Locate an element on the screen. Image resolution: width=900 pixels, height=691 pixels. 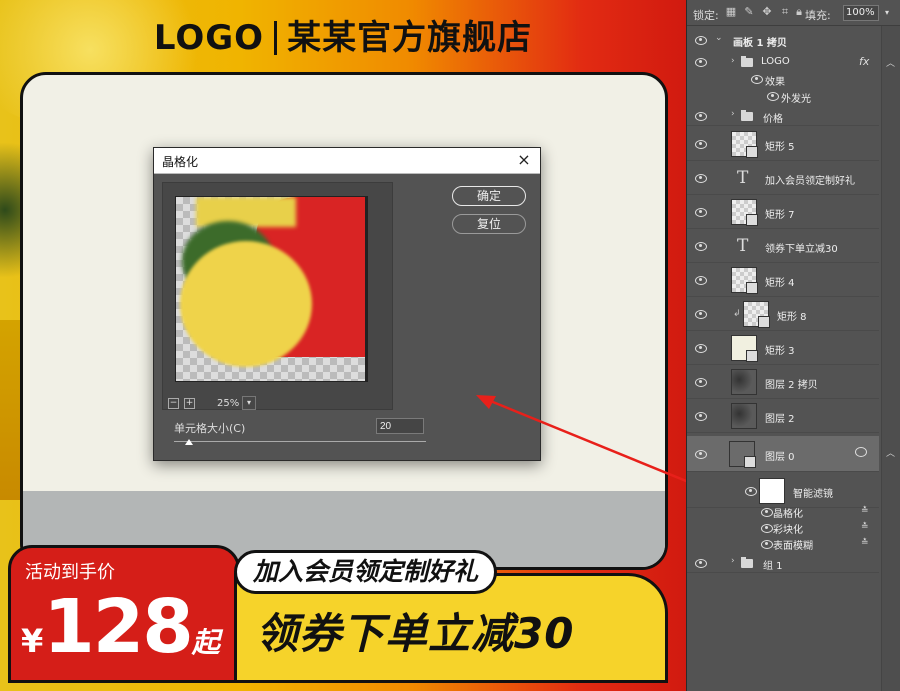
smart-filter-icon is located at coordinates (861, 452).